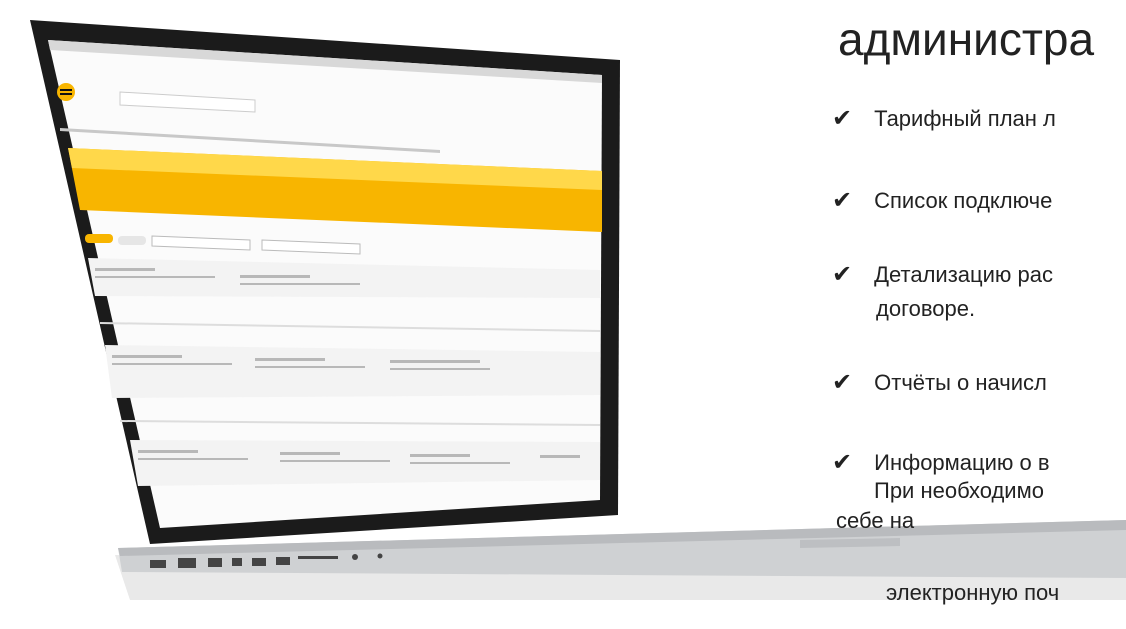 Image resolution: width=1126 pixels, height=629 pixels. I want to click on bullet-item: ✔ Отчёты о начисл, so click(939, 382).